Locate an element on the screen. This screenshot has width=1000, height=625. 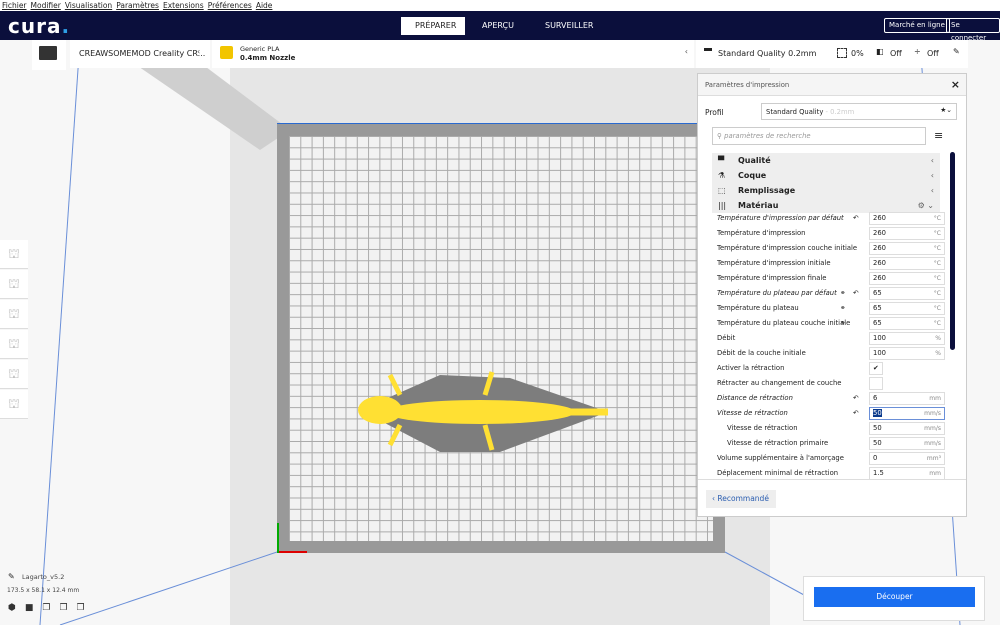
cura-logo: cura. is located at coordinates (39, 26).